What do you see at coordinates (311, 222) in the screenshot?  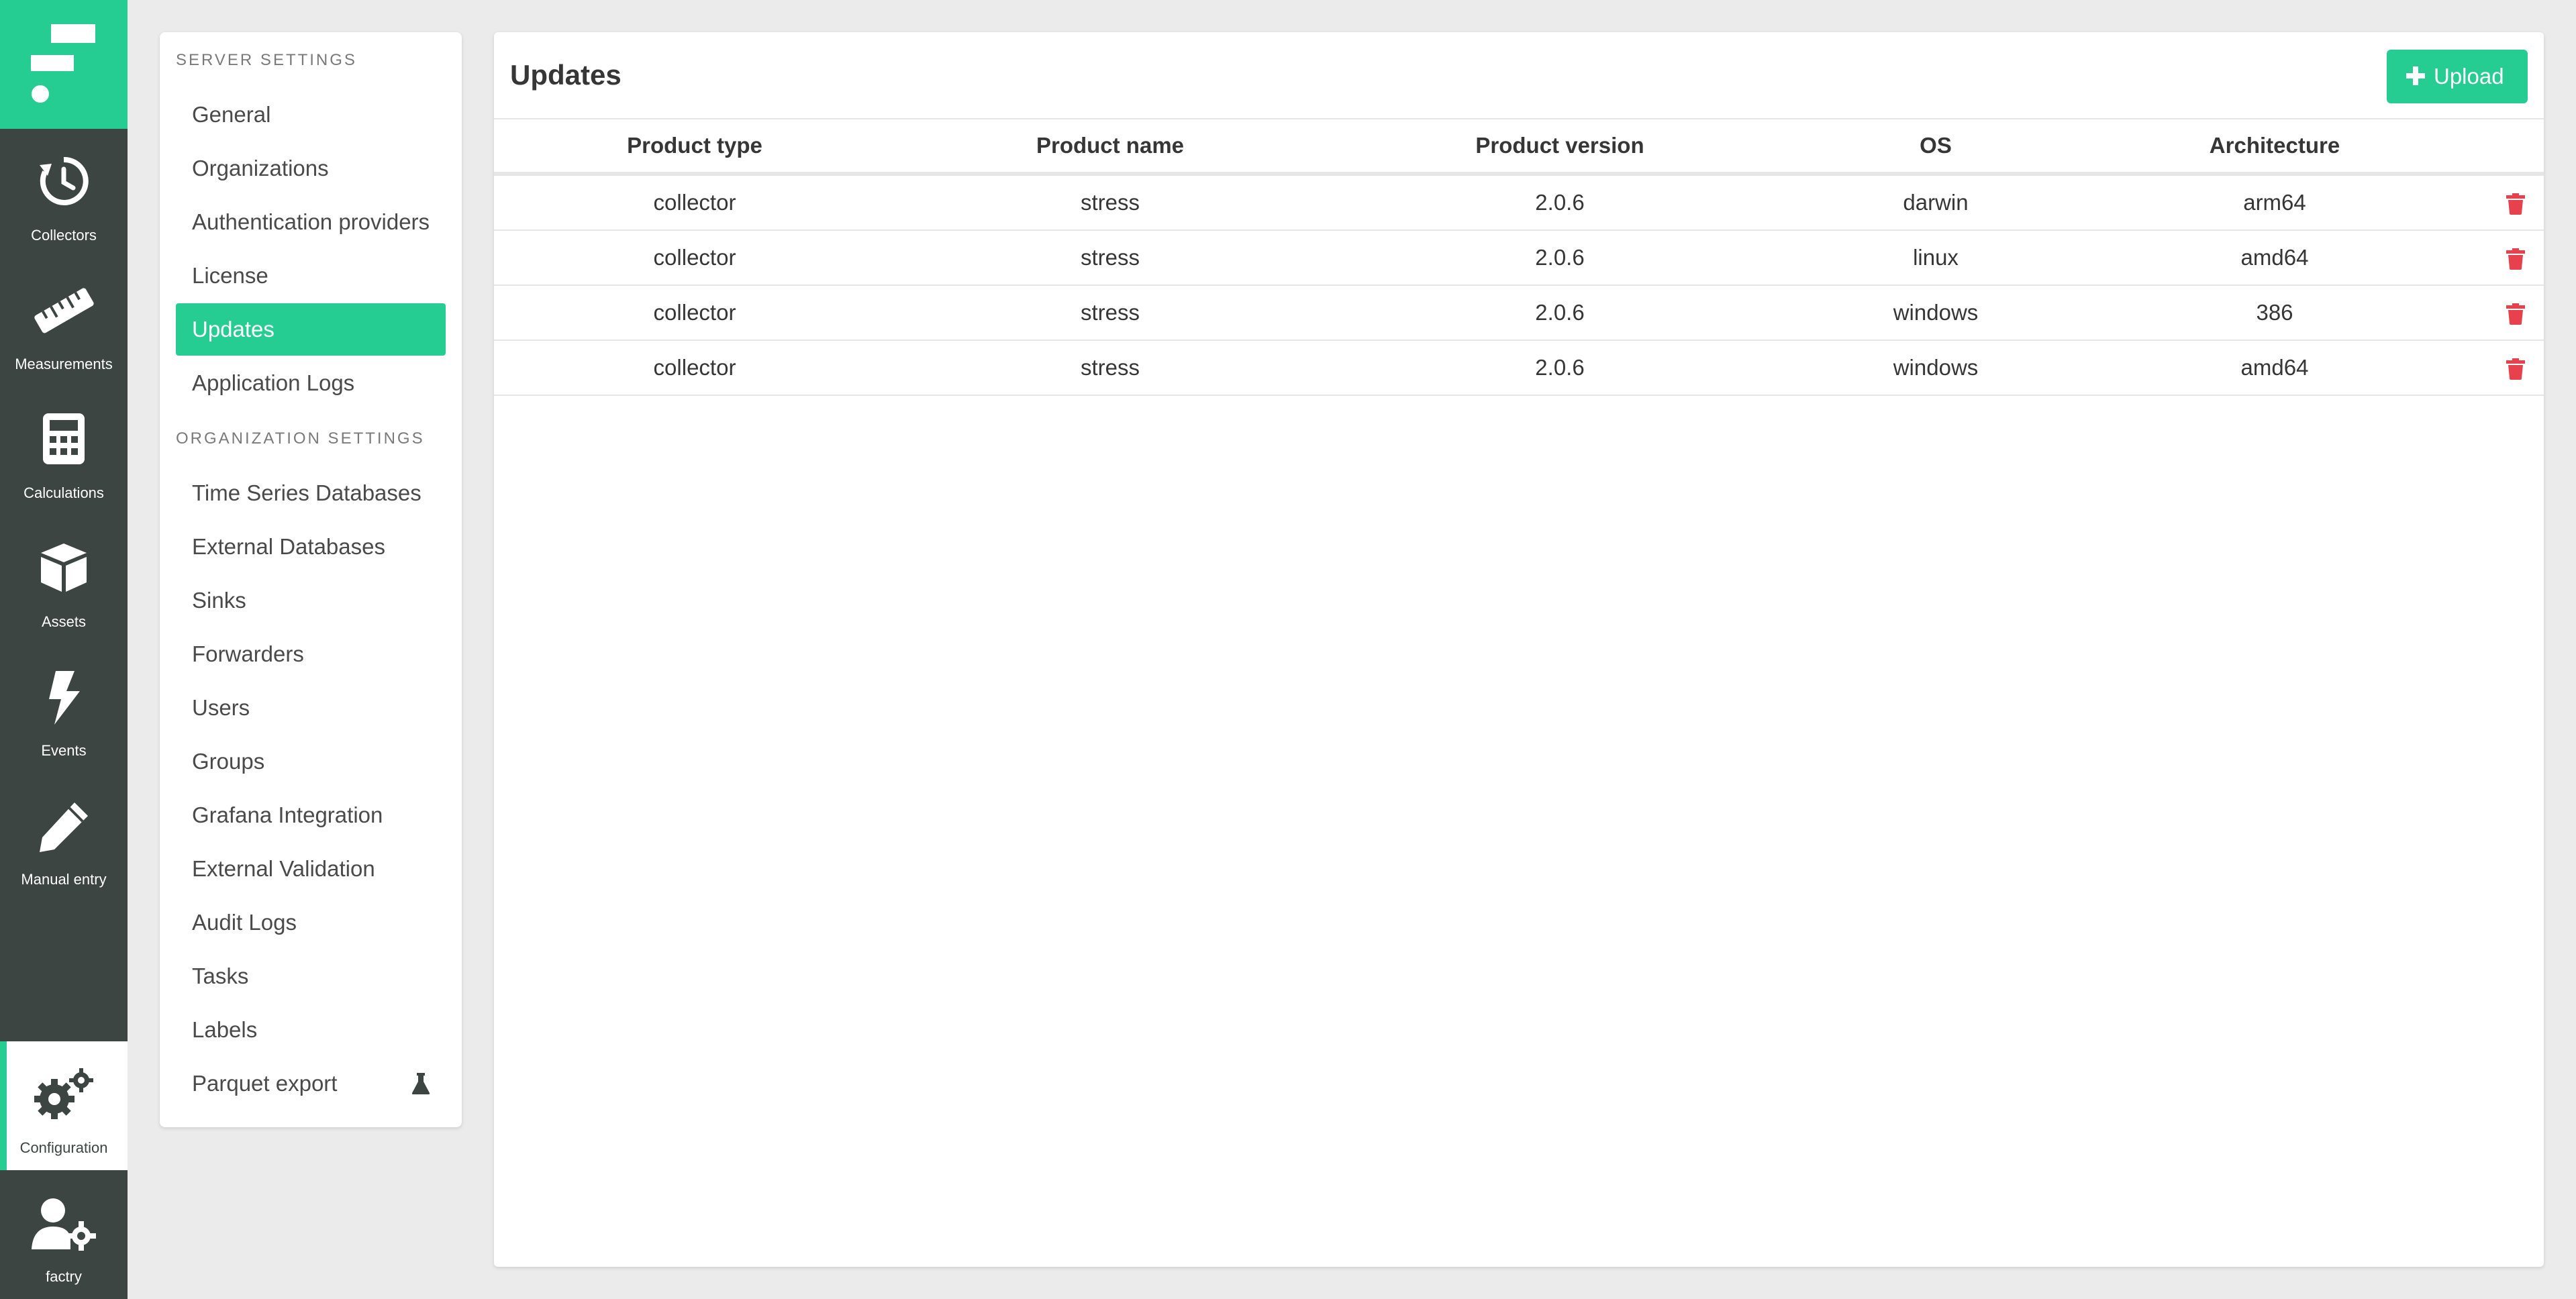 I see `menu-item-authentication-providers: Authentication providers` at bounding box center [311, 222].